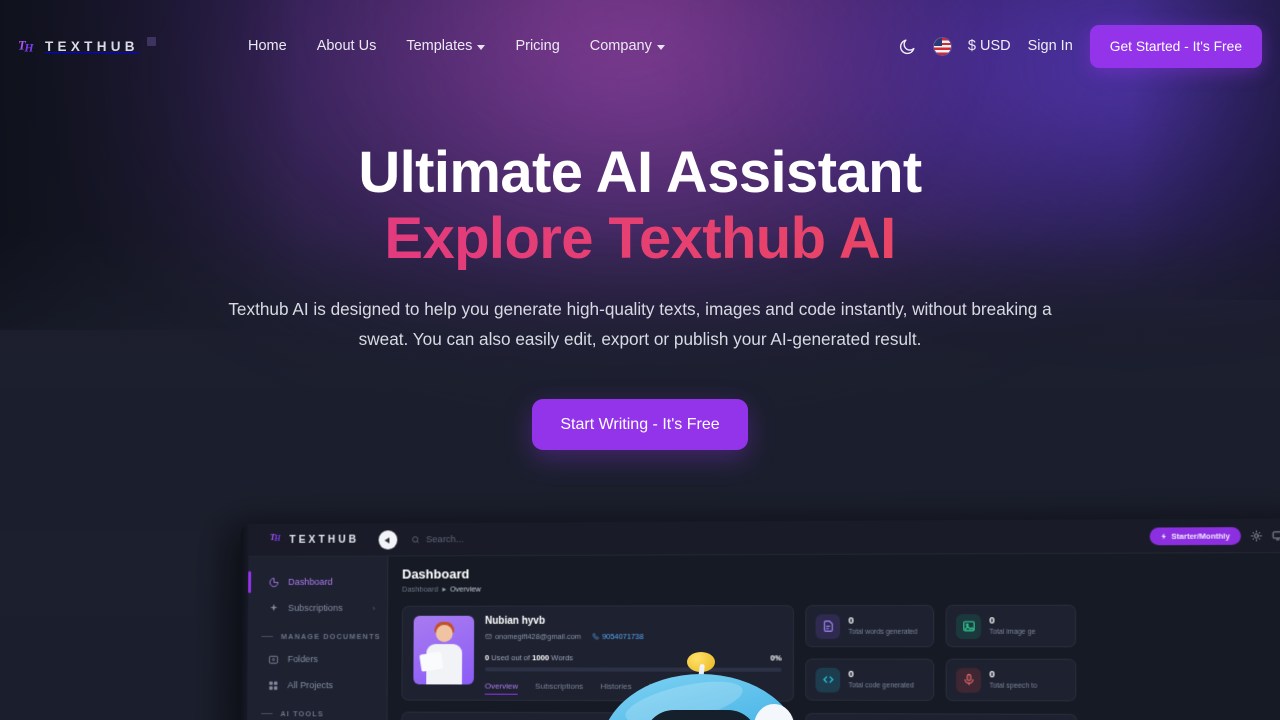 This screenshot has height=720, width=1280. What do you see at coordinates (481, 47) in the screenshot?
I see `chevron-down-icon` at bounding box center [481, 47].